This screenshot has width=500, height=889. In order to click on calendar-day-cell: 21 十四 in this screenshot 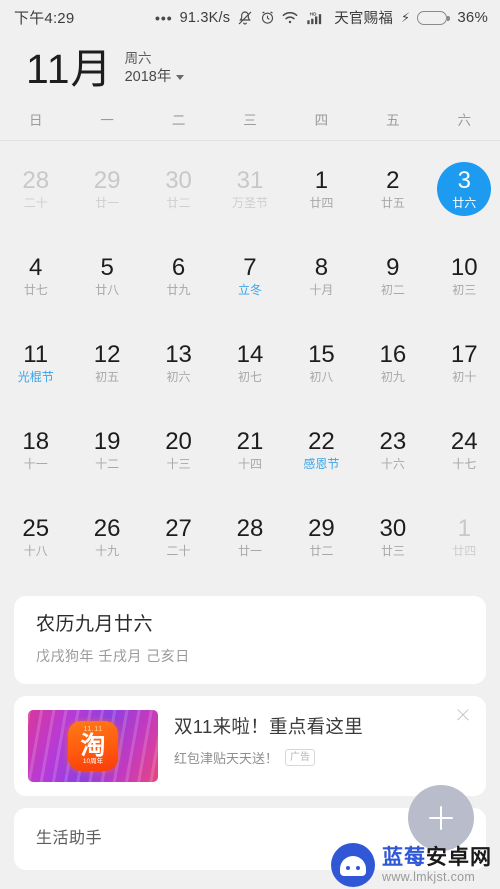, I will do `click(249, 449)`.